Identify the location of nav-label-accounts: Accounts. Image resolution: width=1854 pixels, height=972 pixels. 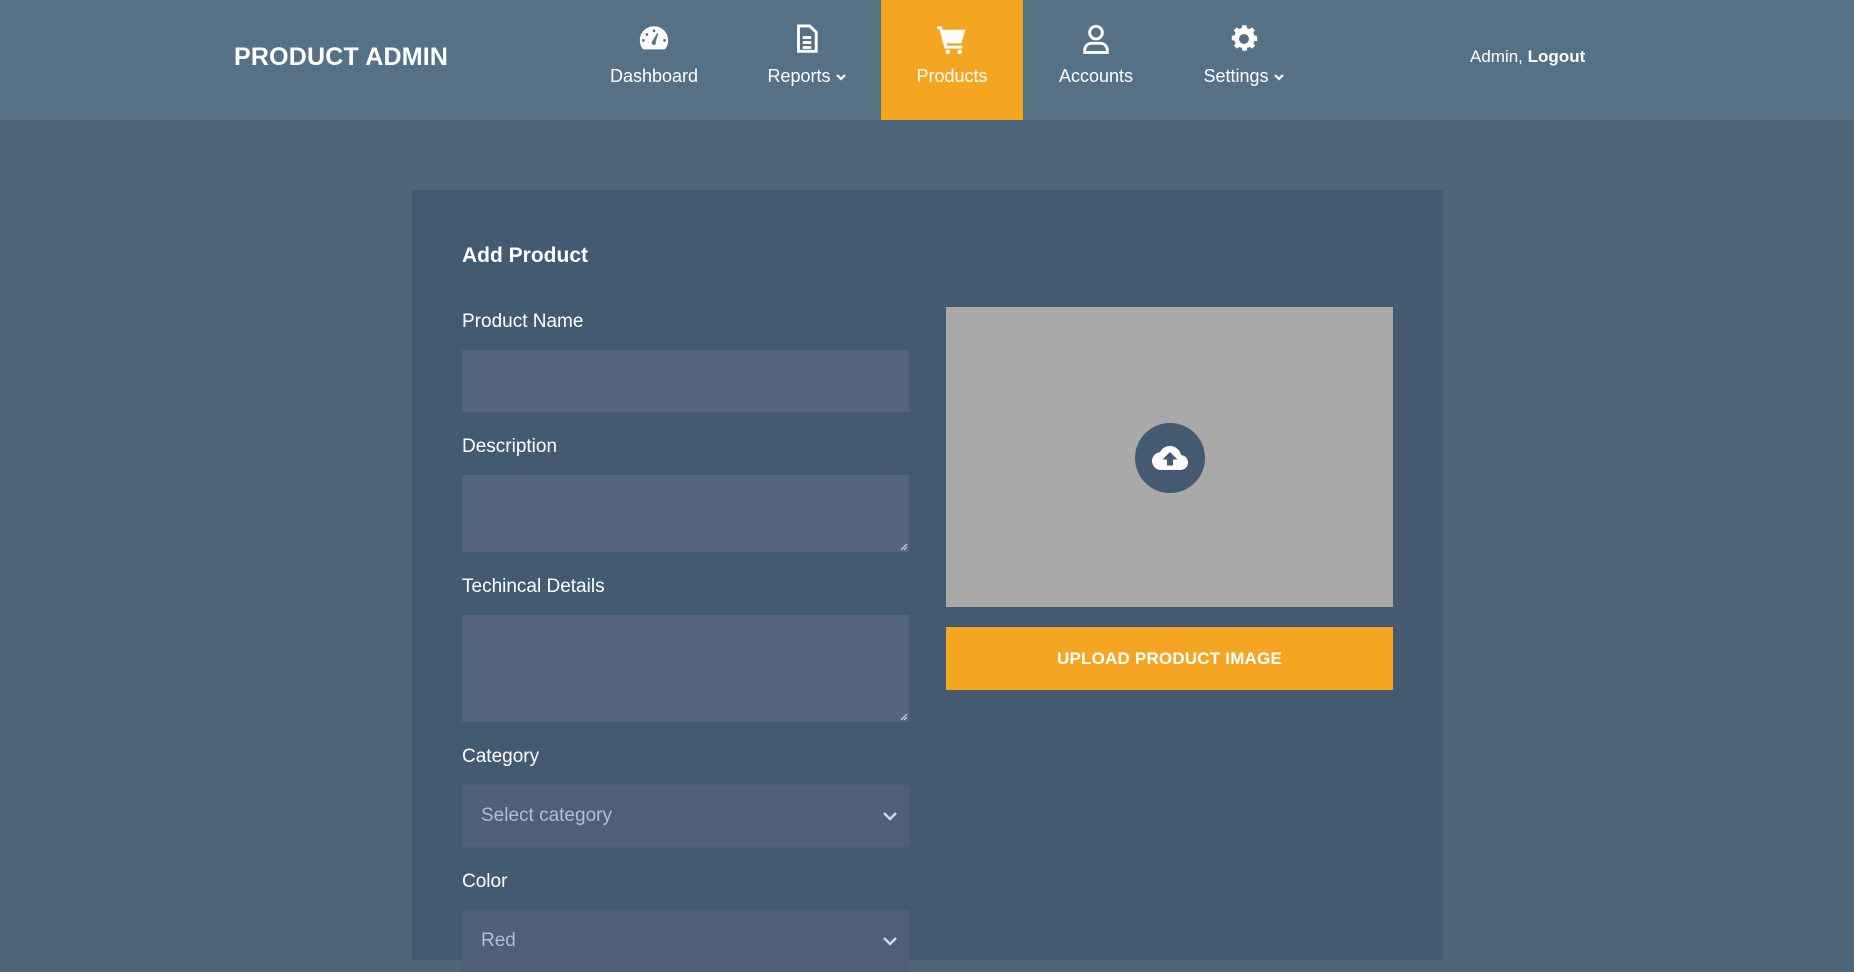
(1096, 76).